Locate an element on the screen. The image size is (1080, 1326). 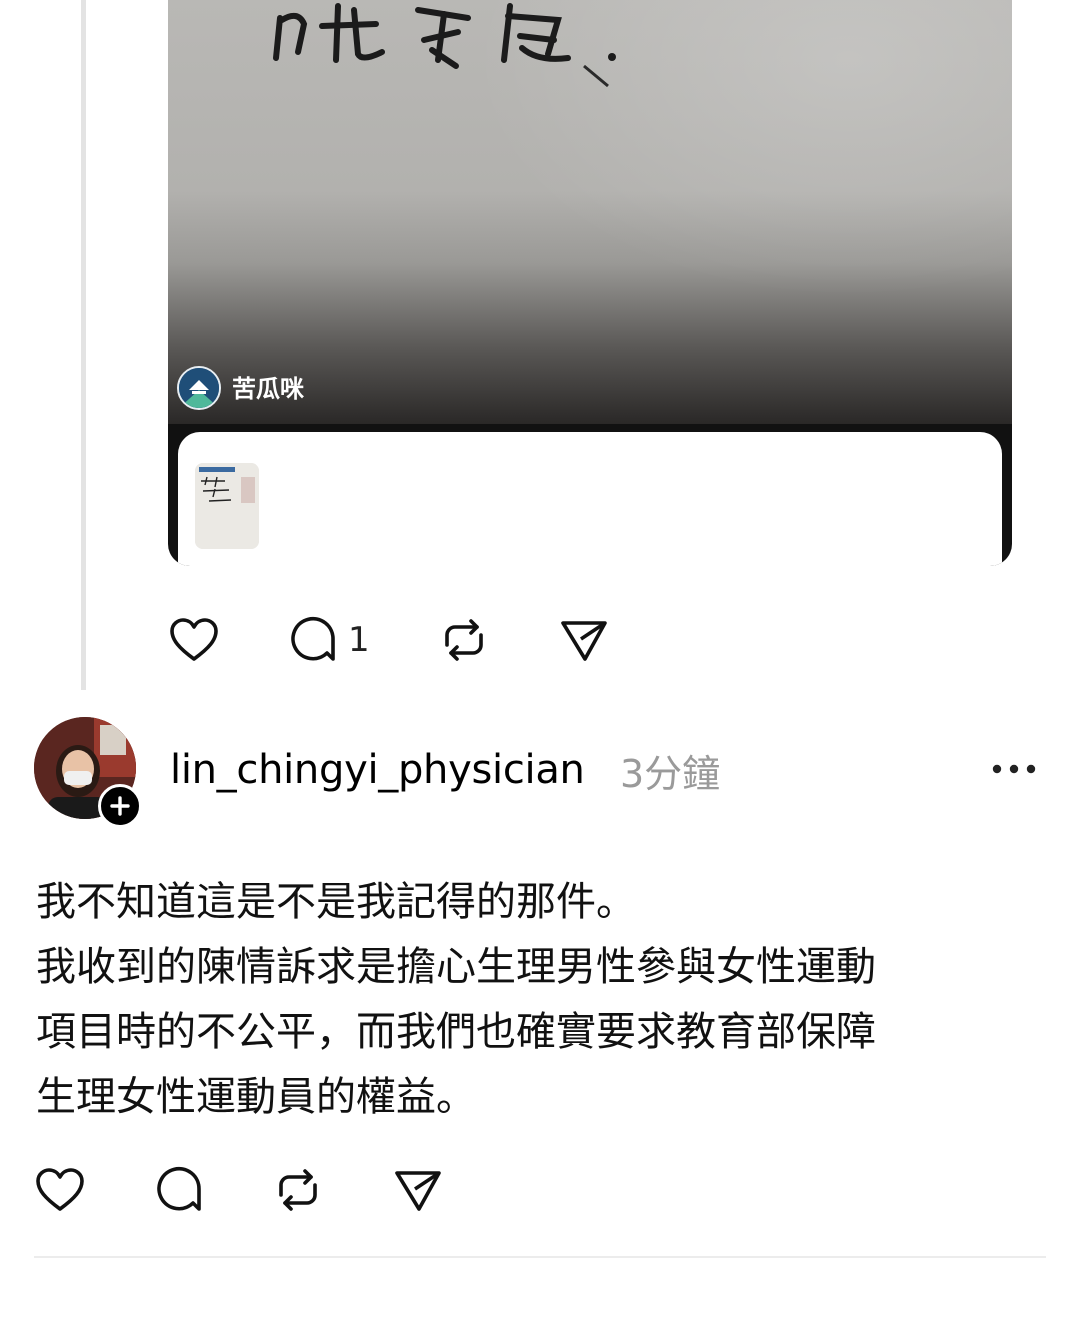
post-text-line: 生理女性運動員的權益。 is located at coordinates (256, 1097).